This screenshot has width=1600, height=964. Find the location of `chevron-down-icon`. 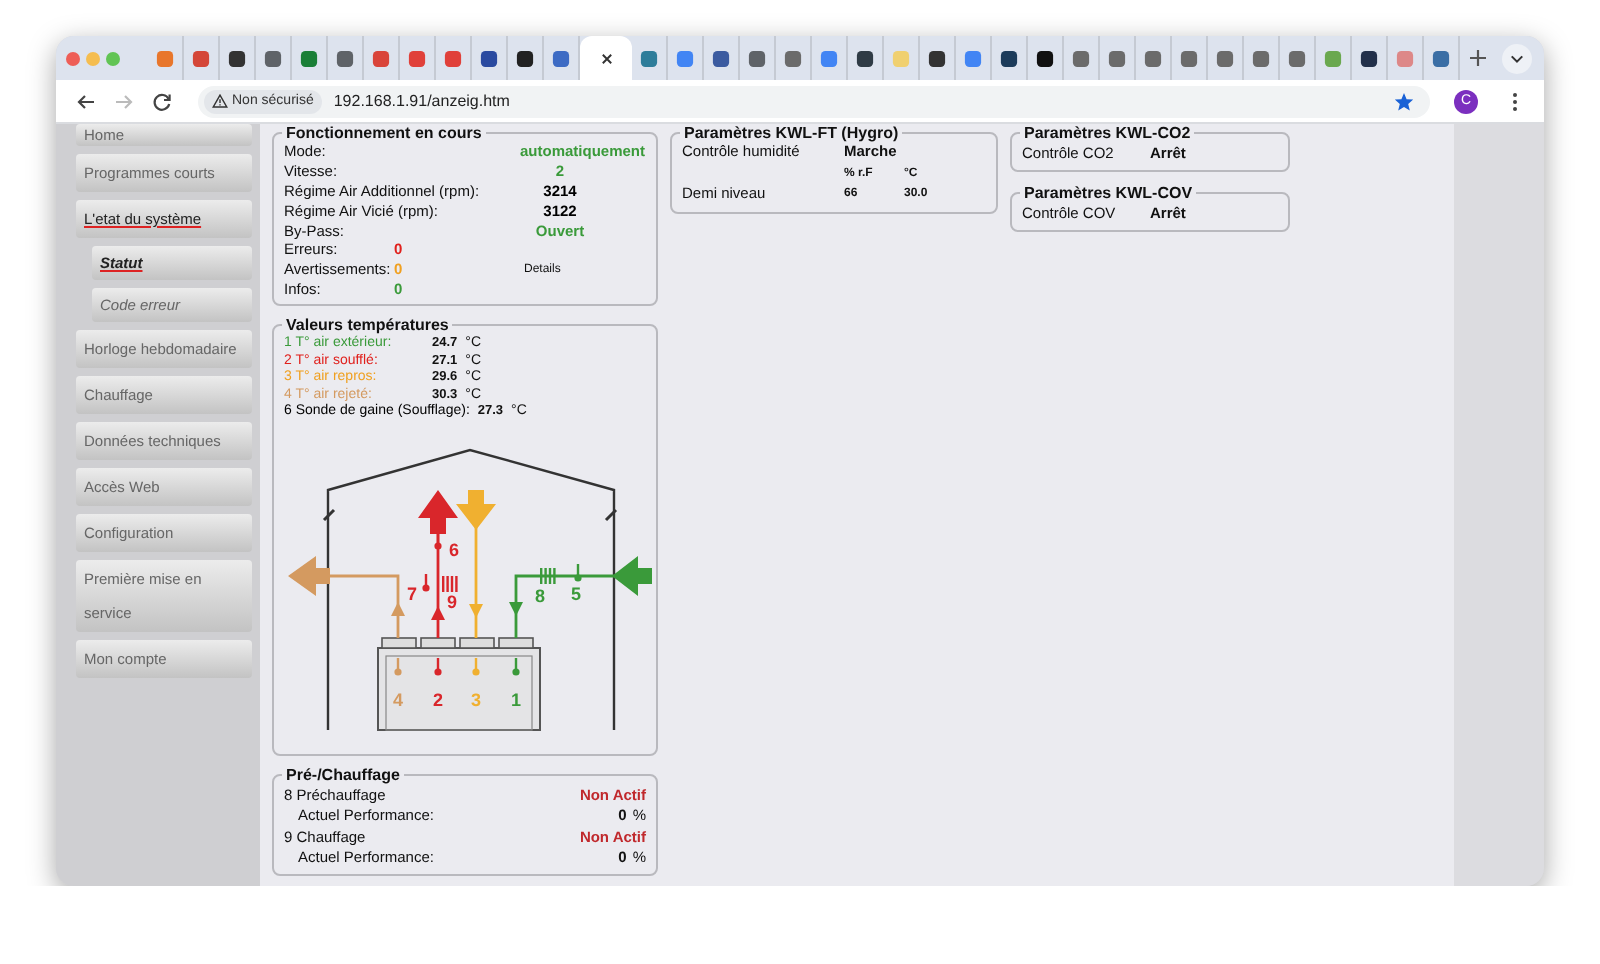

chevron-down-icon is located at coordinates (1517, 58).